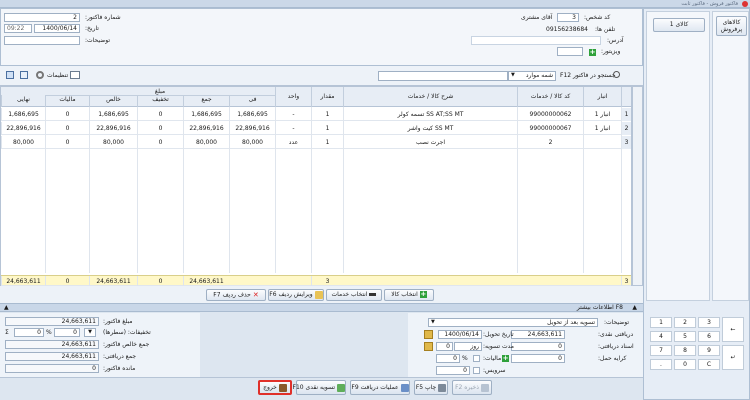 This screenshot has width=750, height=400. I want to click on service-input: 0, so click(453, 370).